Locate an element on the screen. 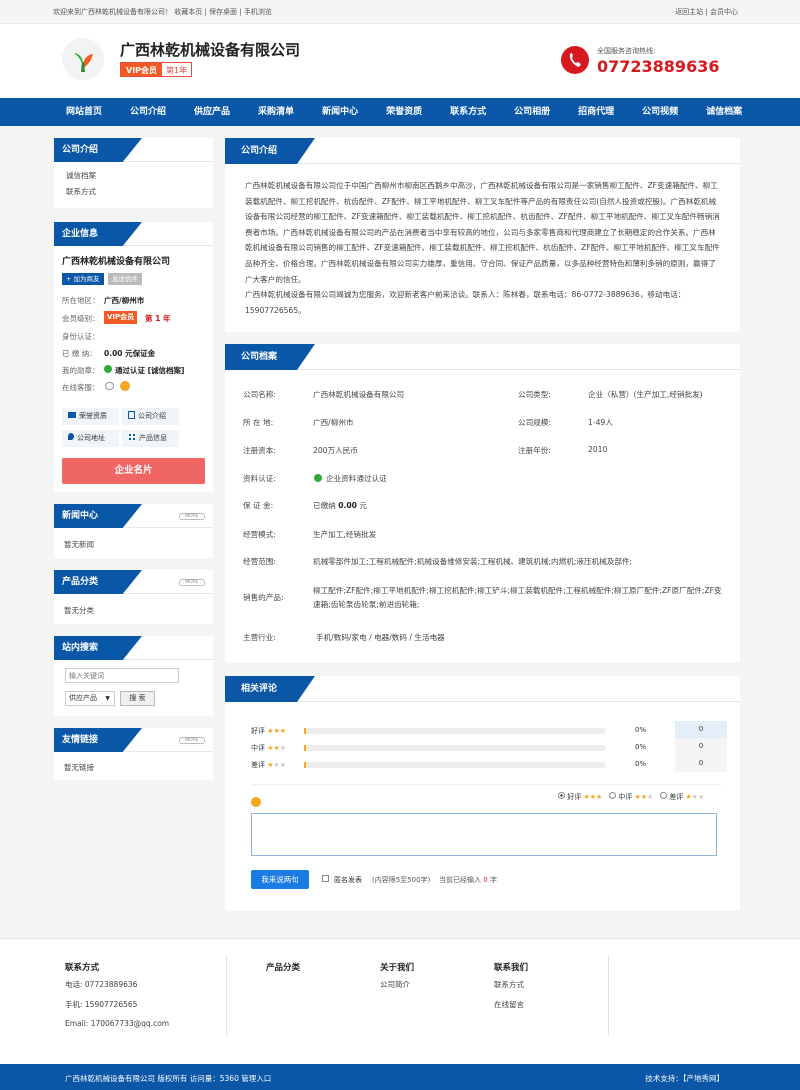  grid-products: 产品信息 is located at coordinates (150, 438).